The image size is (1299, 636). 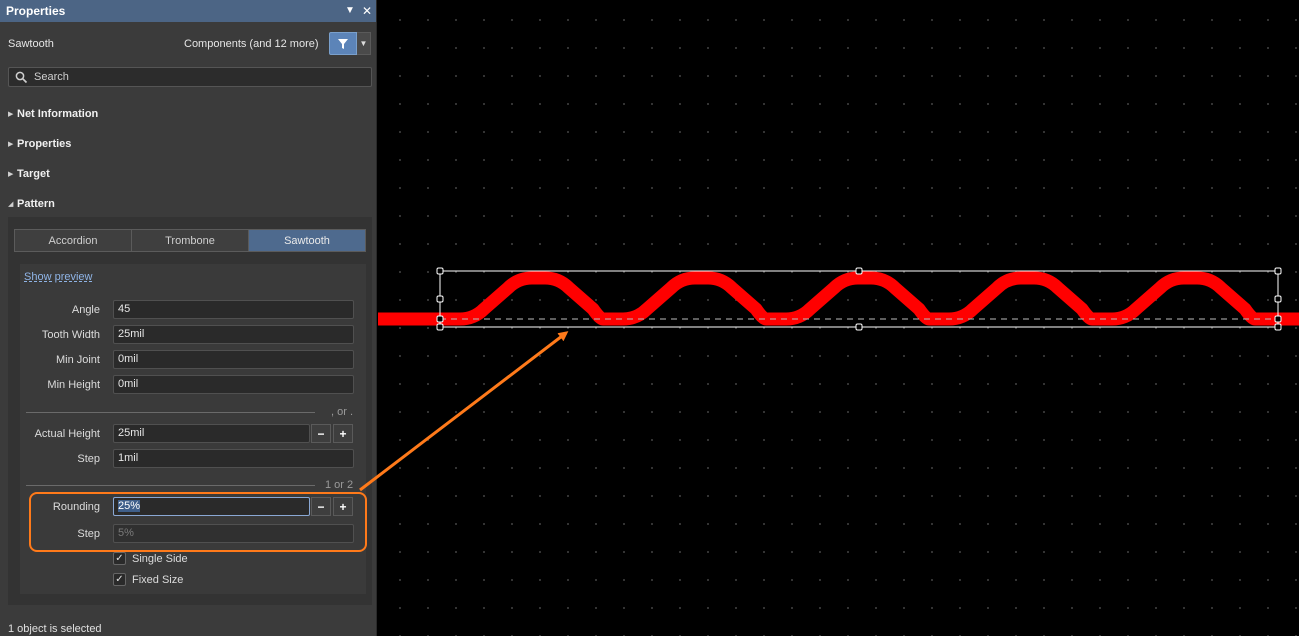 I want to click on tooth-width-field: 25mil, so click(x=233, y=334).